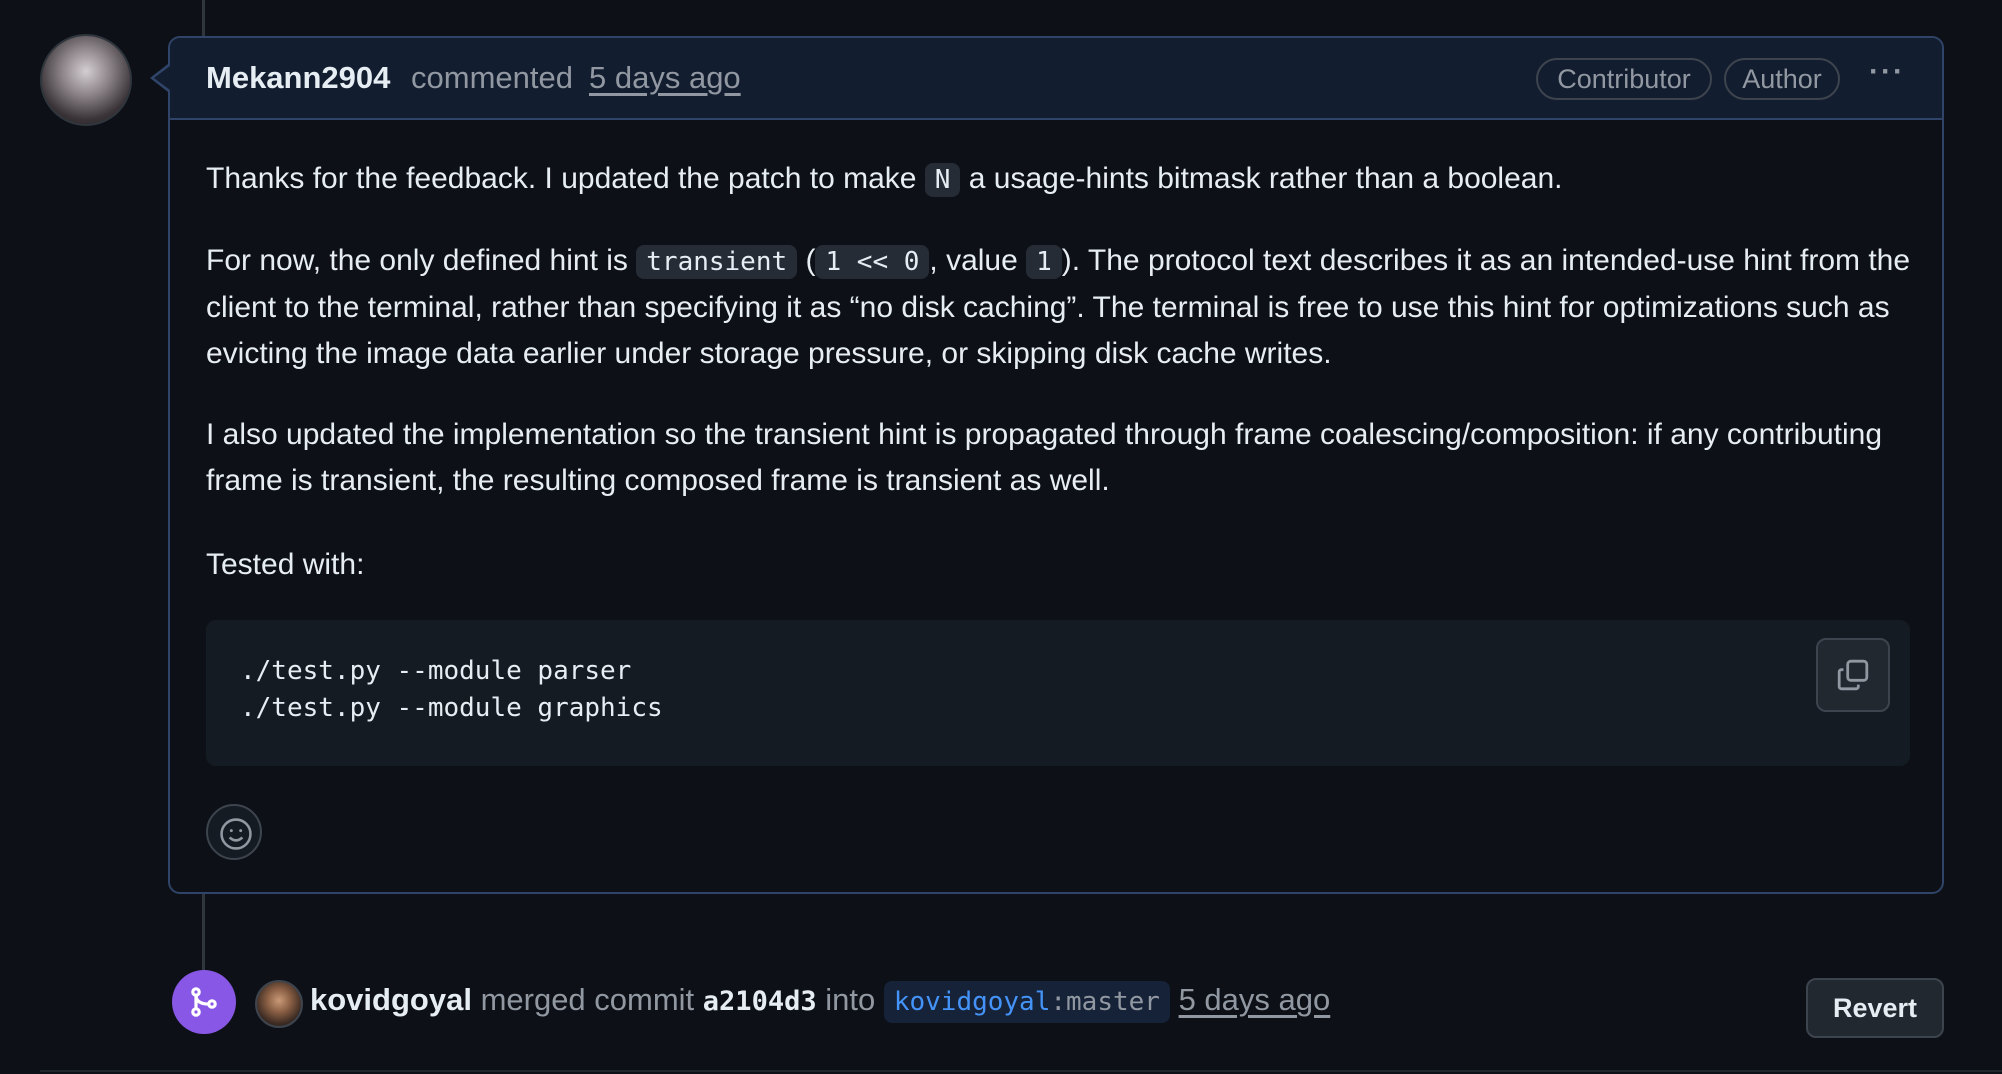 The image size is (2002, 1074). Describe the element at coordinates (285, 564) in the screenshot. I see `comment-paragraph: Tested with:` at that location.